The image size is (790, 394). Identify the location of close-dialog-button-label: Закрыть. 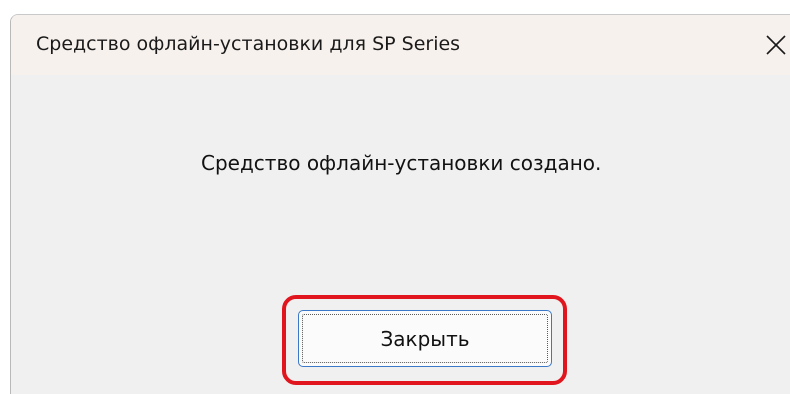
(425, 338).